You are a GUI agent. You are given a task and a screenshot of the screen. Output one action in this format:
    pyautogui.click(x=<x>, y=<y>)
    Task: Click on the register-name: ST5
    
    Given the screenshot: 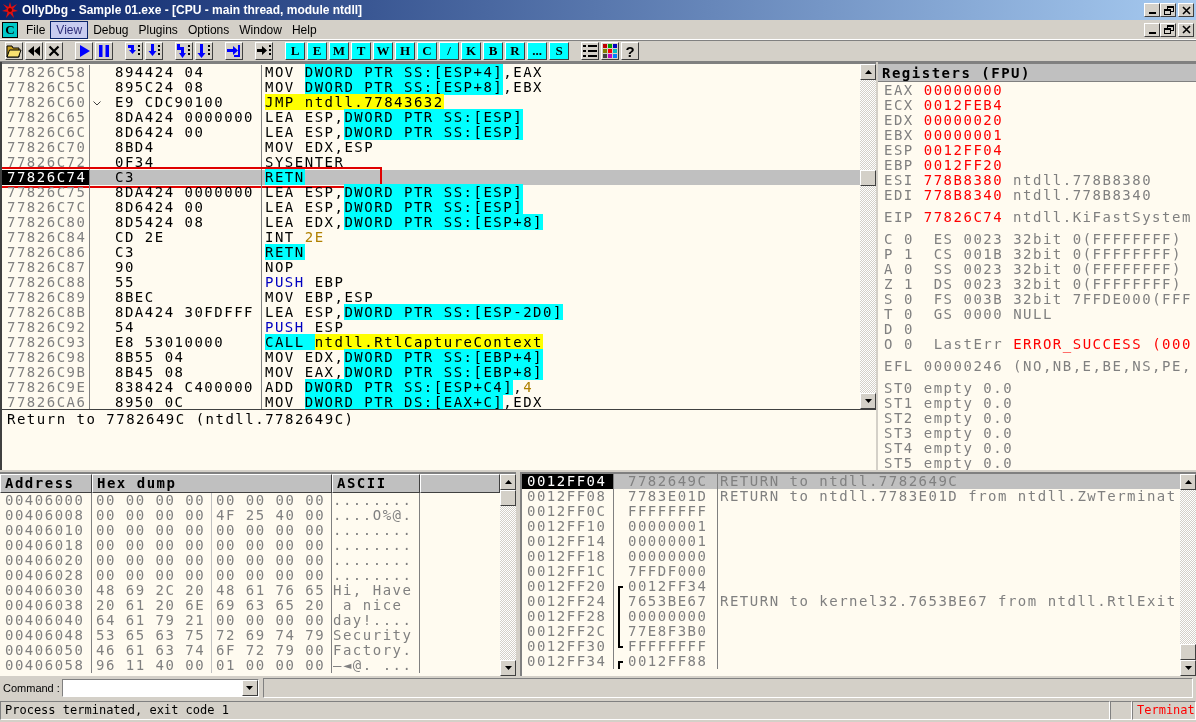 What is the action you would take?
    pyautogui.click(x=899, y=462)
    